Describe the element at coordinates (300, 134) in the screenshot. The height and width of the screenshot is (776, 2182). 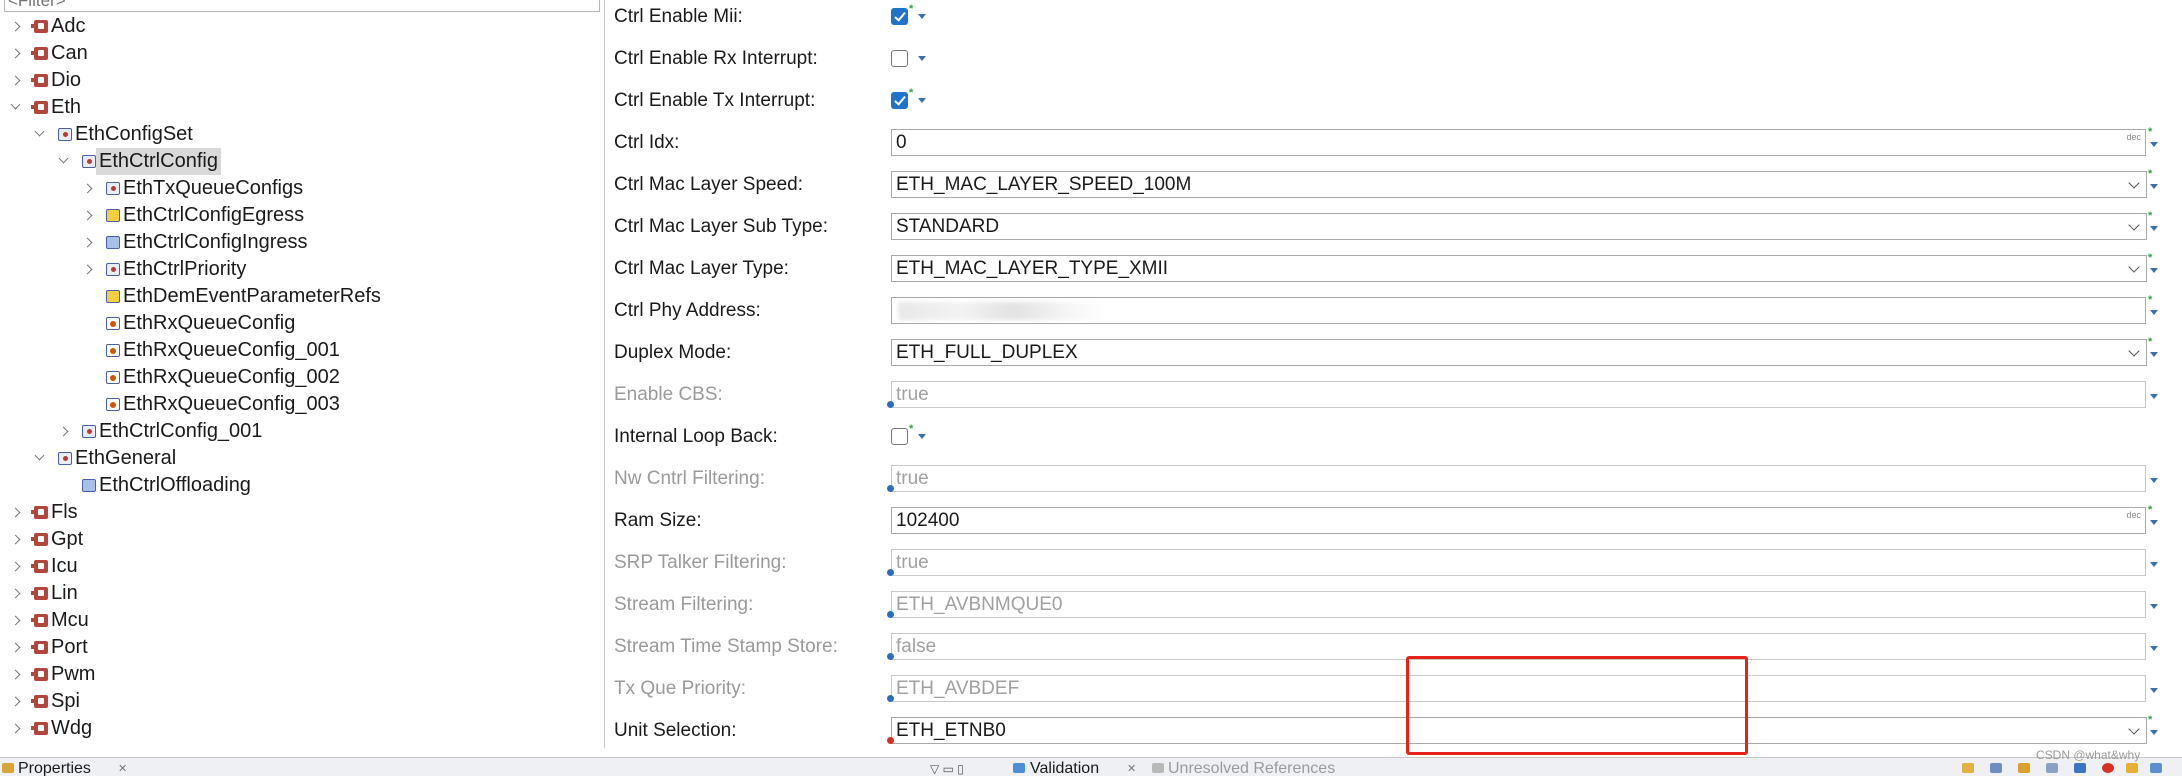
I see `tree-node: EthConfigSet` at that location.